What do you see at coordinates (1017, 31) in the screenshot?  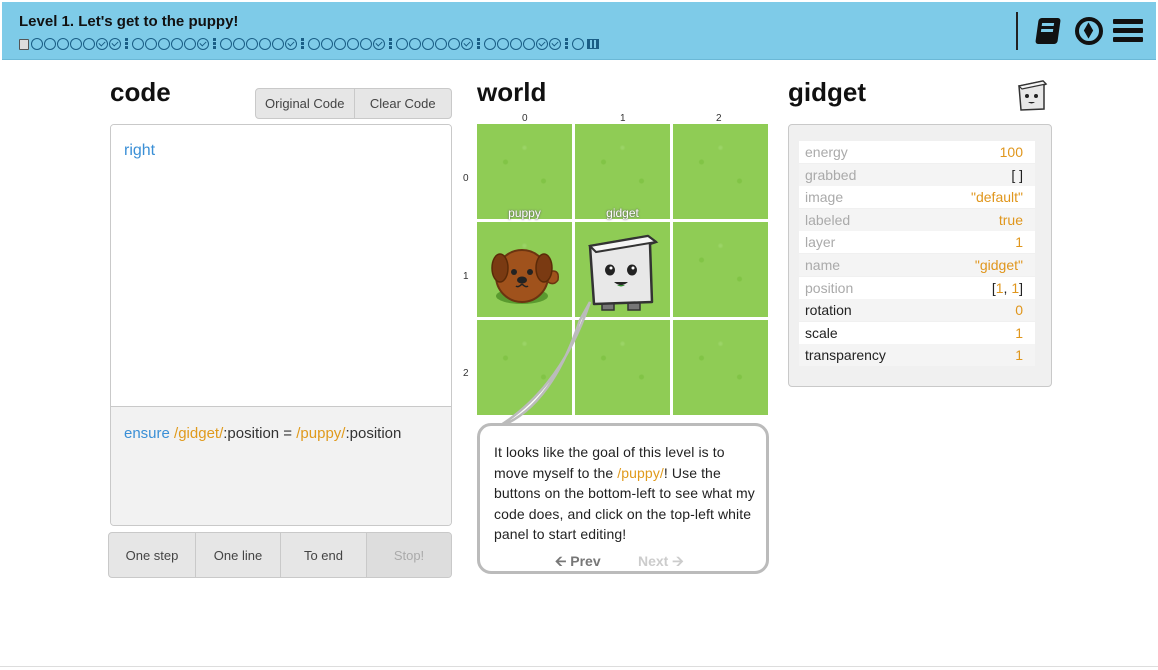 I see `divider` at bounding box center [1017, 31].